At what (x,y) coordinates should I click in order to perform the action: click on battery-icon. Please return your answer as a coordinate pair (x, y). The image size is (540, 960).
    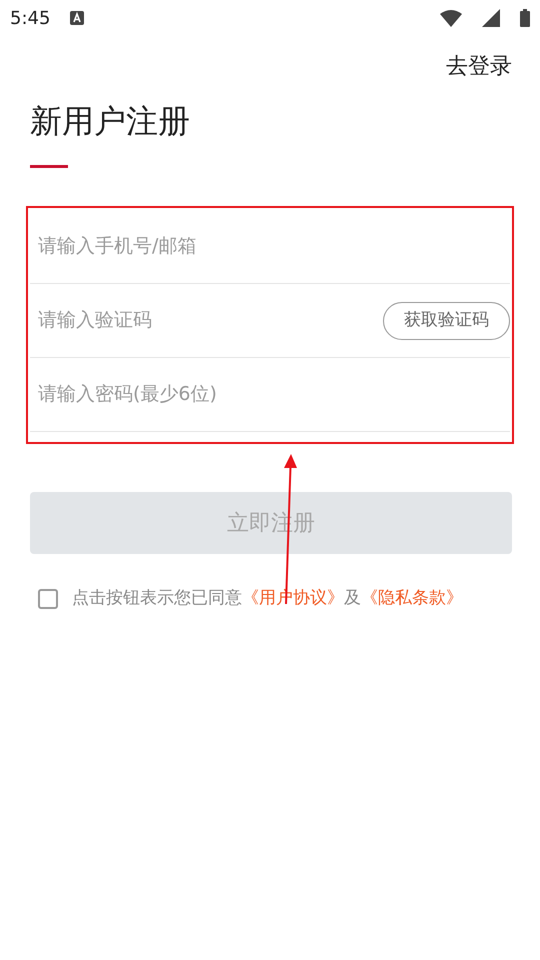
    Looking at the image, I should click on (525, 18).